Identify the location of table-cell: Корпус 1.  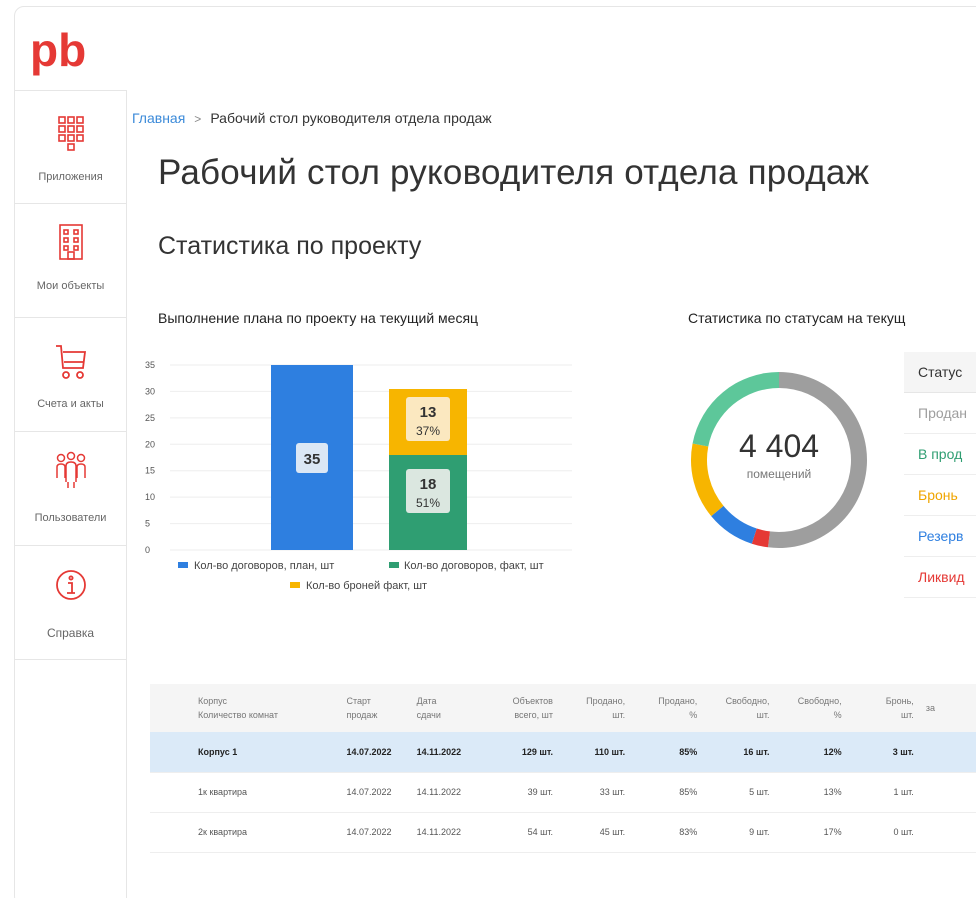
(245, 752).